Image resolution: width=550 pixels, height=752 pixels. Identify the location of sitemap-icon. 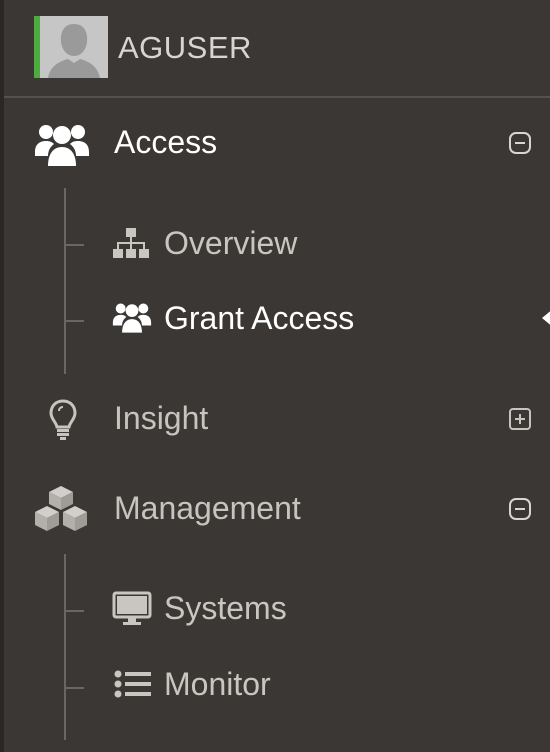
(131, 245).